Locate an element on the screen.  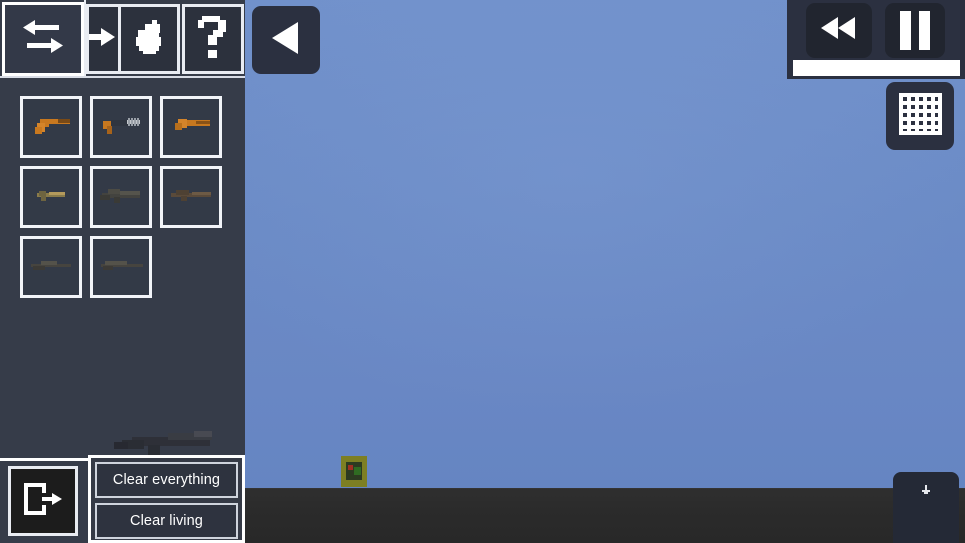
bottom-right-panel is located at coordinates (926, 507).